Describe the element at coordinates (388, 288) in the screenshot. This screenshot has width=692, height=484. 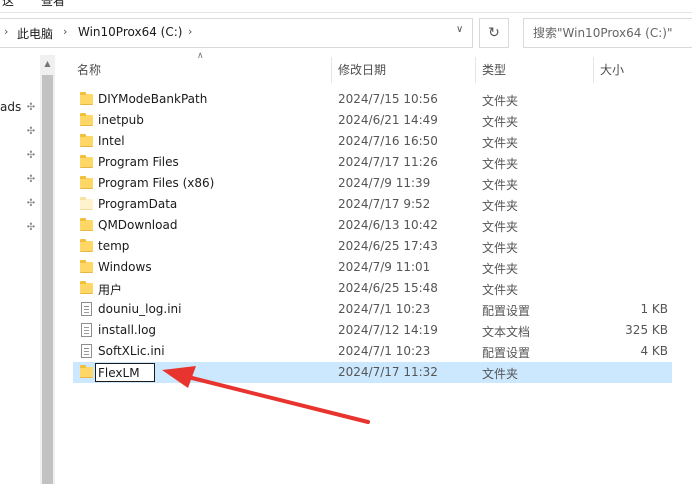
I see `file-date: 2024/6/25 15:48` at that location.